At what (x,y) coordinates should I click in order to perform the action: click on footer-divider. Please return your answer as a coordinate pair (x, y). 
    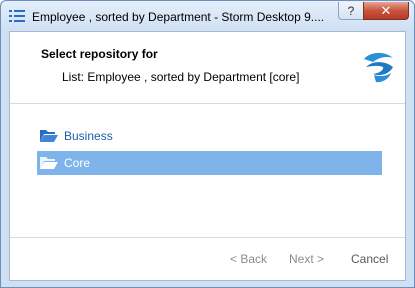
    Looking at the image, I should click on (207, 237).